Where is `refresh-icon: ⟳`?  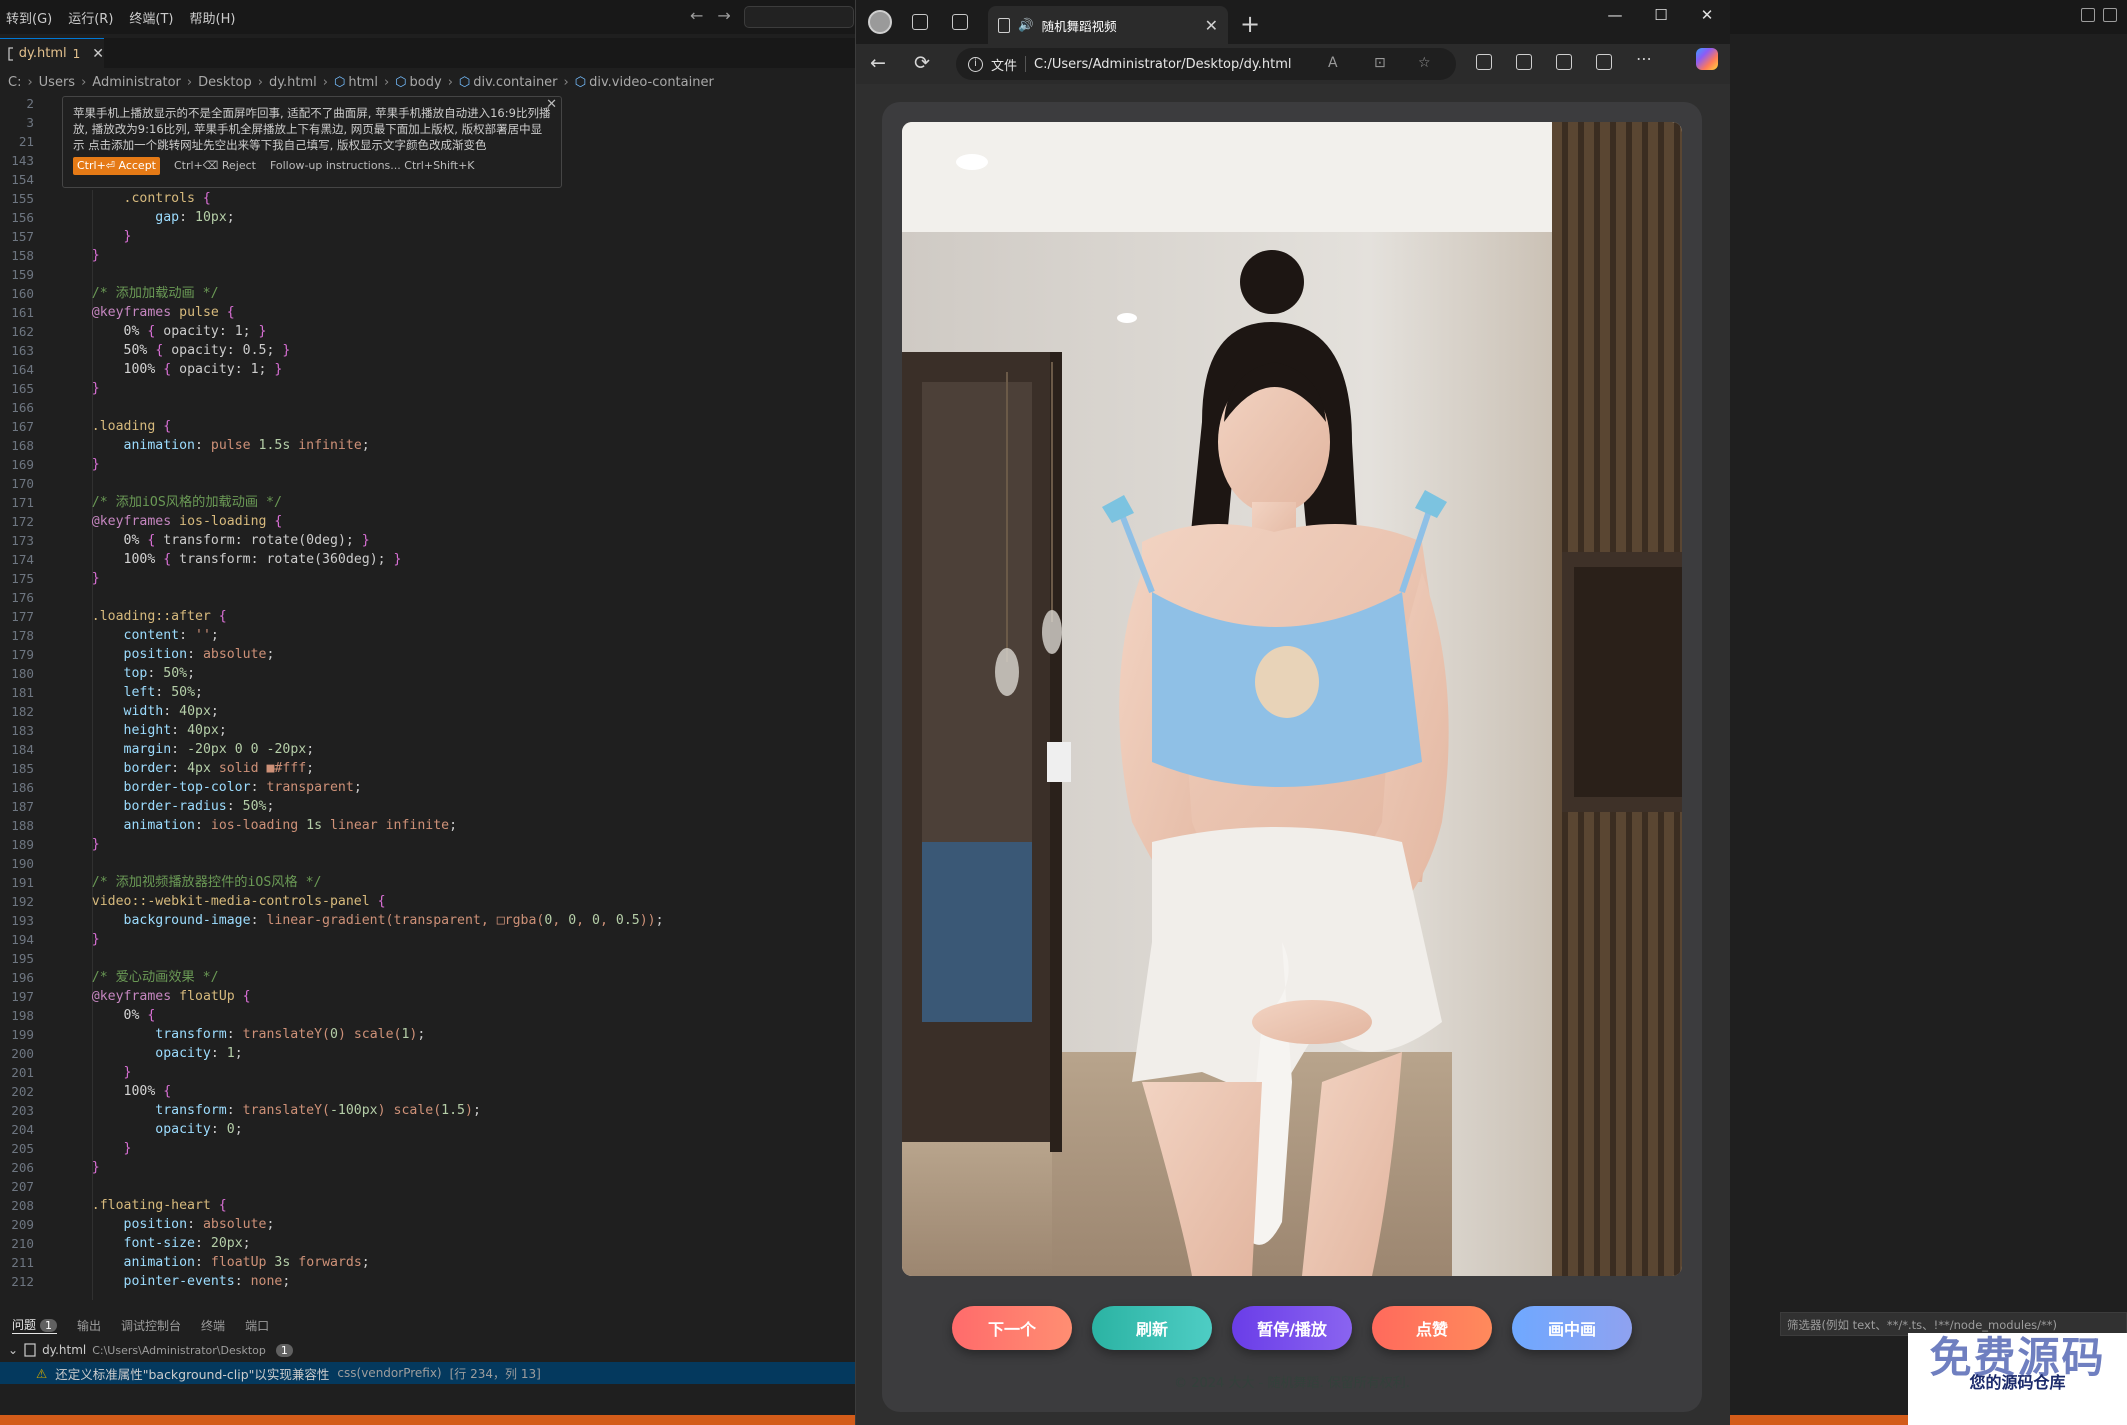
refresh-icon: ⟳ is located at coordinates (922, 63).